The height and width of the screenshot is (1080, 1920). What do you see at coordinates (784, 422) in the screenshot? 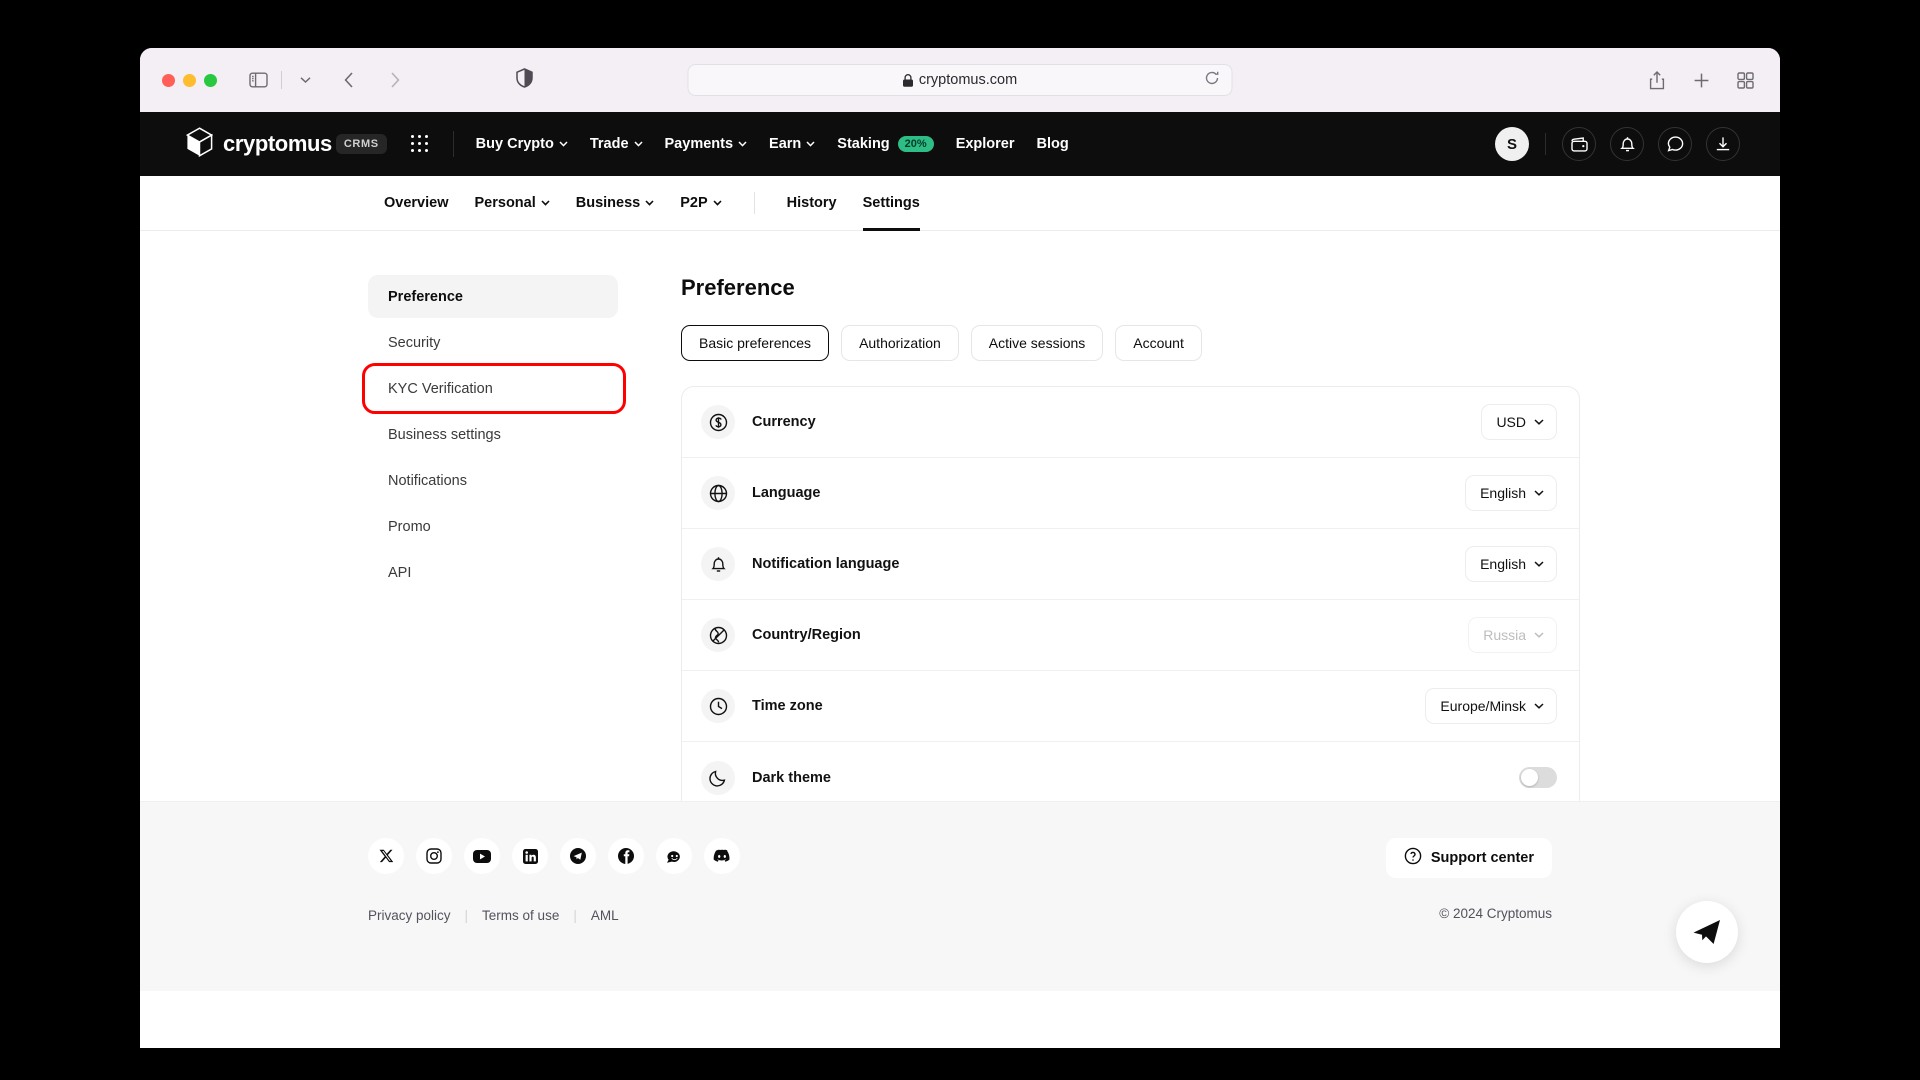
I see `setting-label: Currency` at bounding box center [784, 422].